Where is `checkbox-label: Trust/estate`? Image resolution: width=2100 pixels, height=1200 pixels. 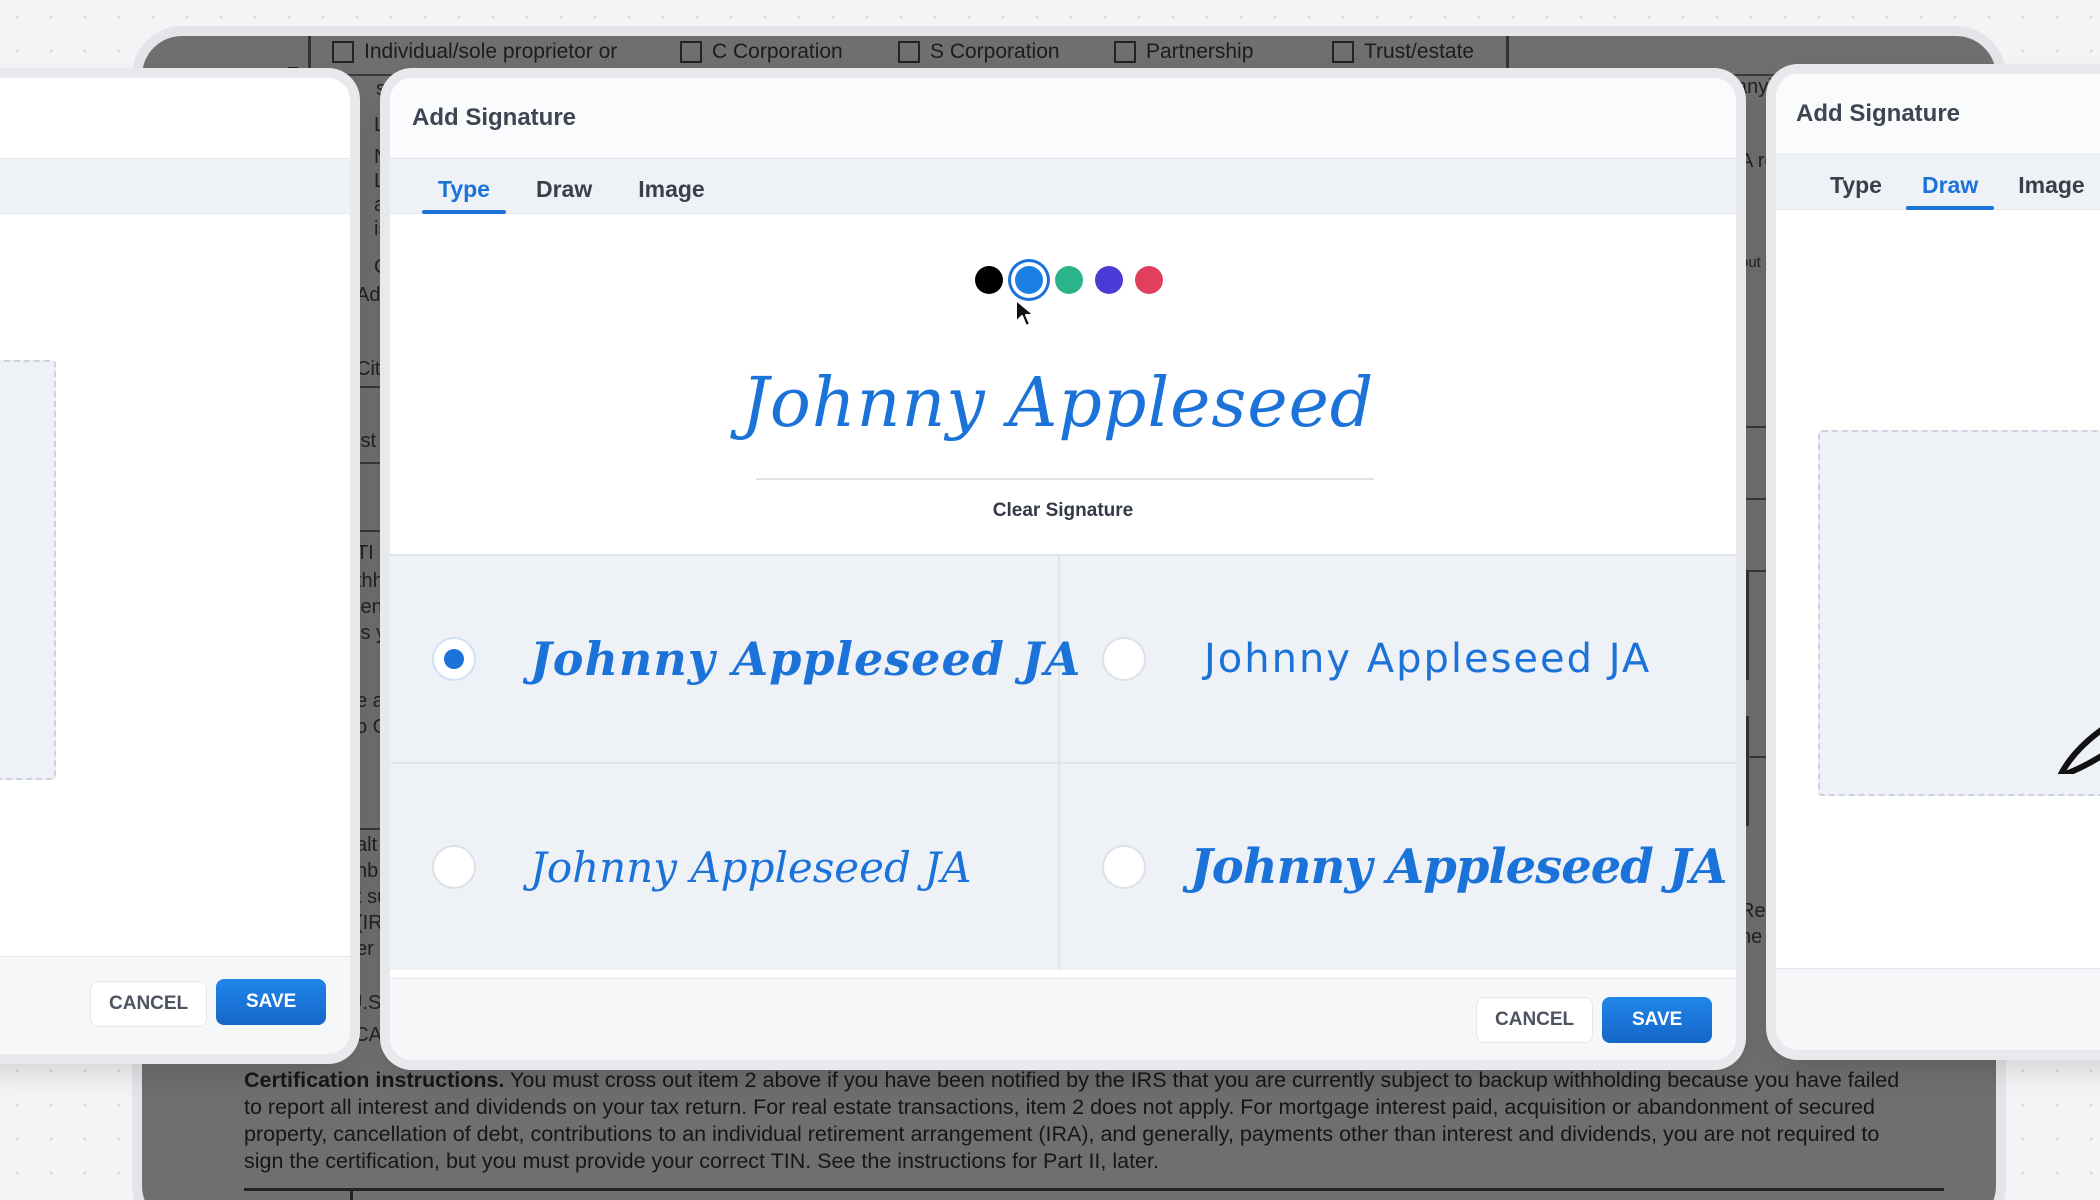 checkbox-label: Trust/estate is located at coordinates (1419, 51).